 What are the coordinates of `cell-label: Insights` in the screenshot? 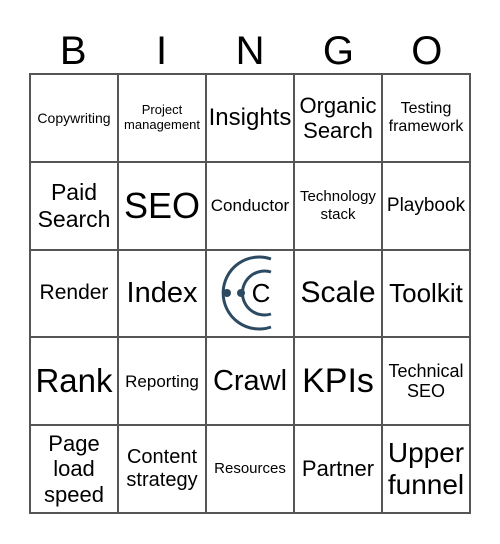 It's located at (250, 118).